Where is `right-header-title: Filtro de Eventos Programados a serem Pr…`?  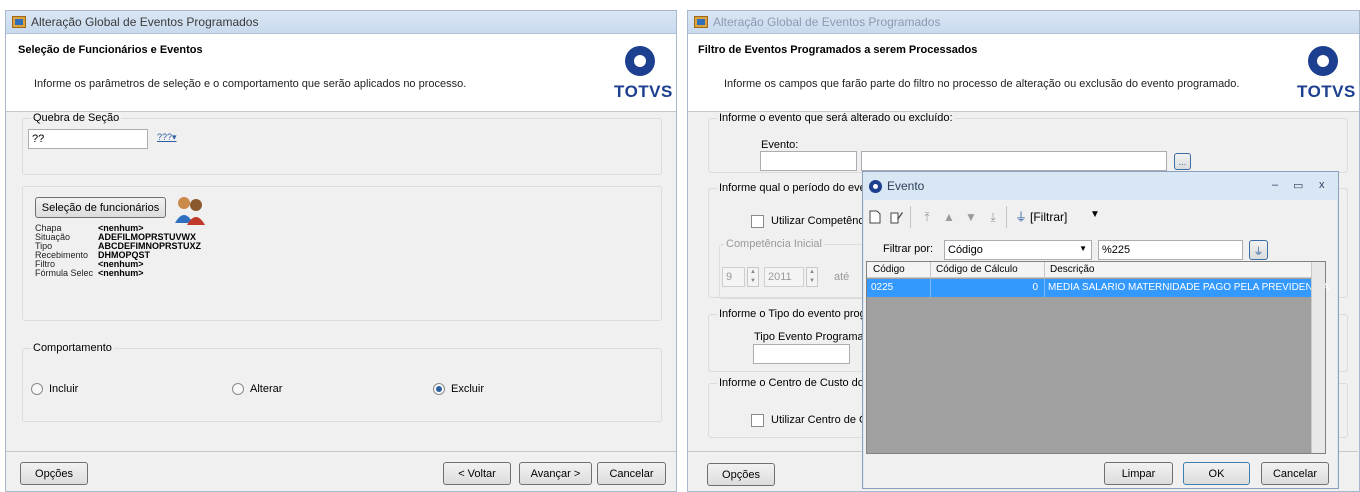
right-header-title: Filtro de Eventos Programados a serem Pr… is located at coordinates (838, 50).